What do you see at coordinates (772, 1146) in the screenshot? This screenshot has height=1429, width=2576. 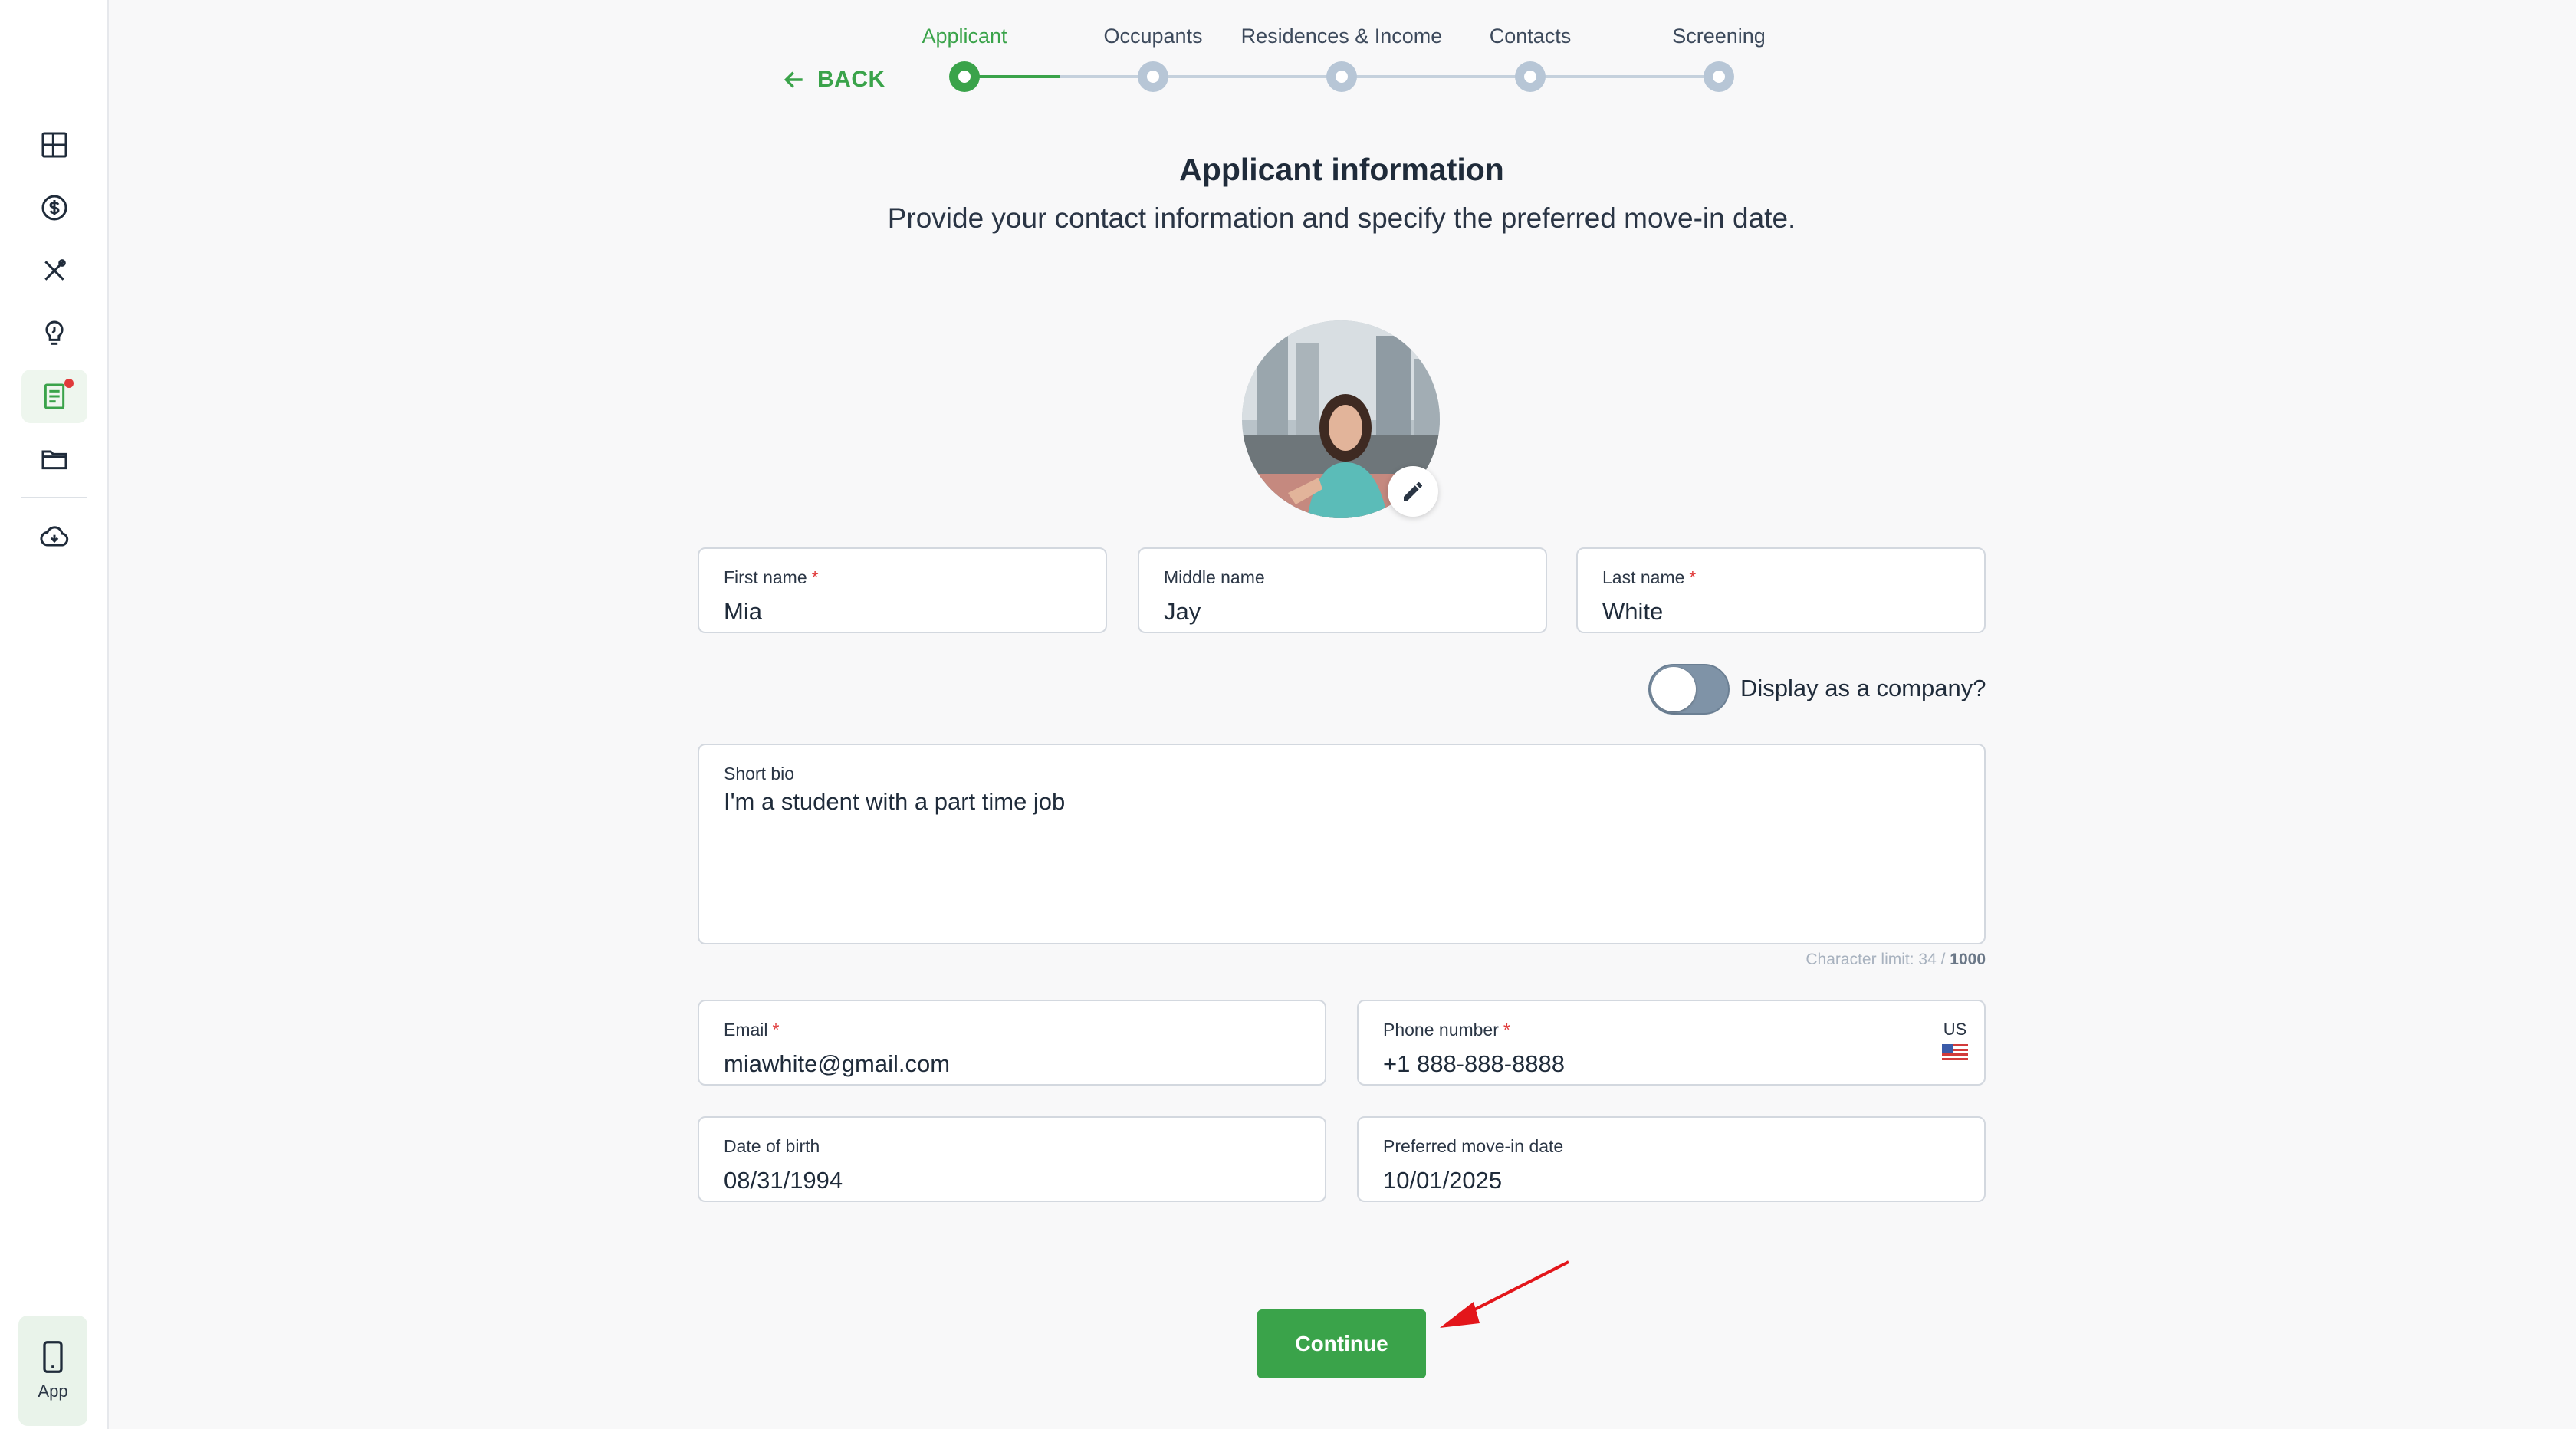 I see `date-of-birth-label: Date of birth` at bounding box center [772, 1146].